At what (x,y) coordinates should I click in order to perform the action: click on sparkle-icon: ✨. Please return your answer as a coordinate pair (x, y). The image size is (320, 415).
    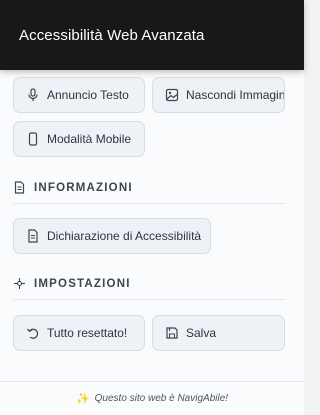
    Looking at the image, I should click on (82, 399).